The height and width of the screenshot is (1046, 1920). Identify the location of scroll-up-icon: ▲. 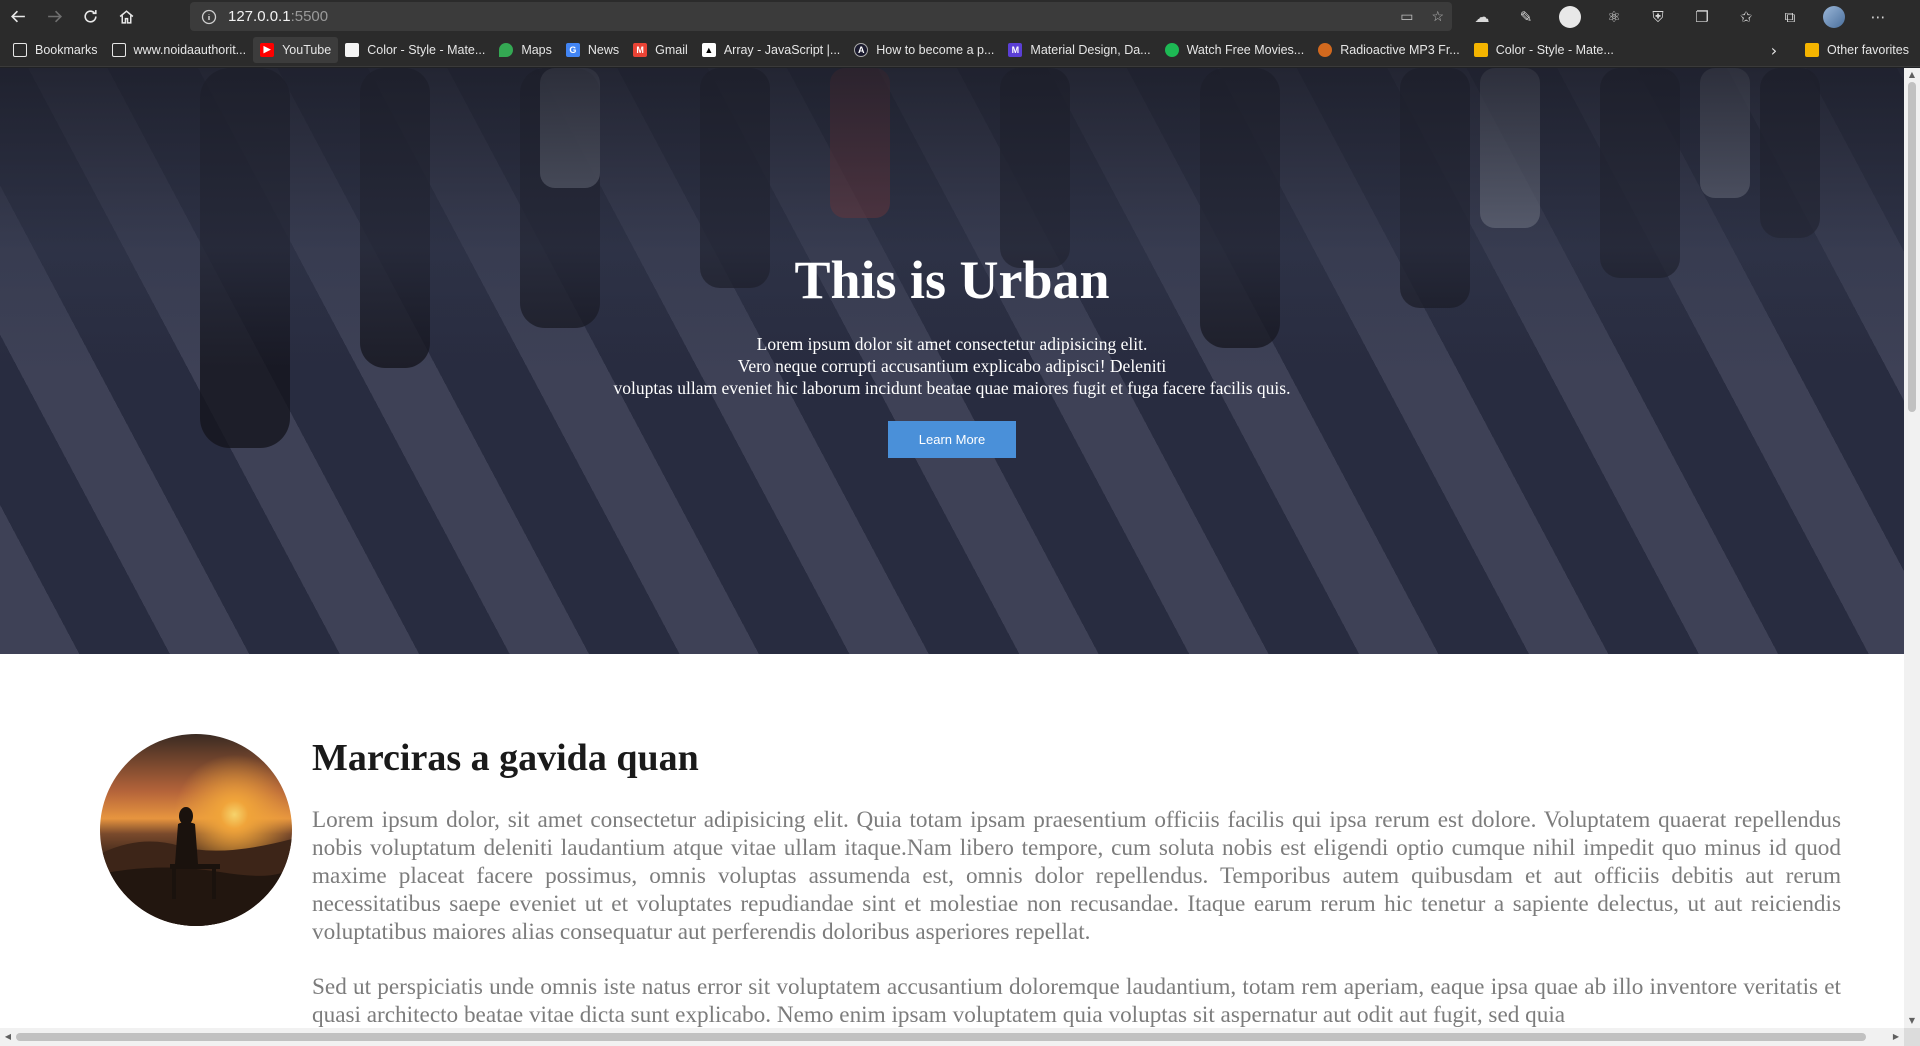
(1912, 75).